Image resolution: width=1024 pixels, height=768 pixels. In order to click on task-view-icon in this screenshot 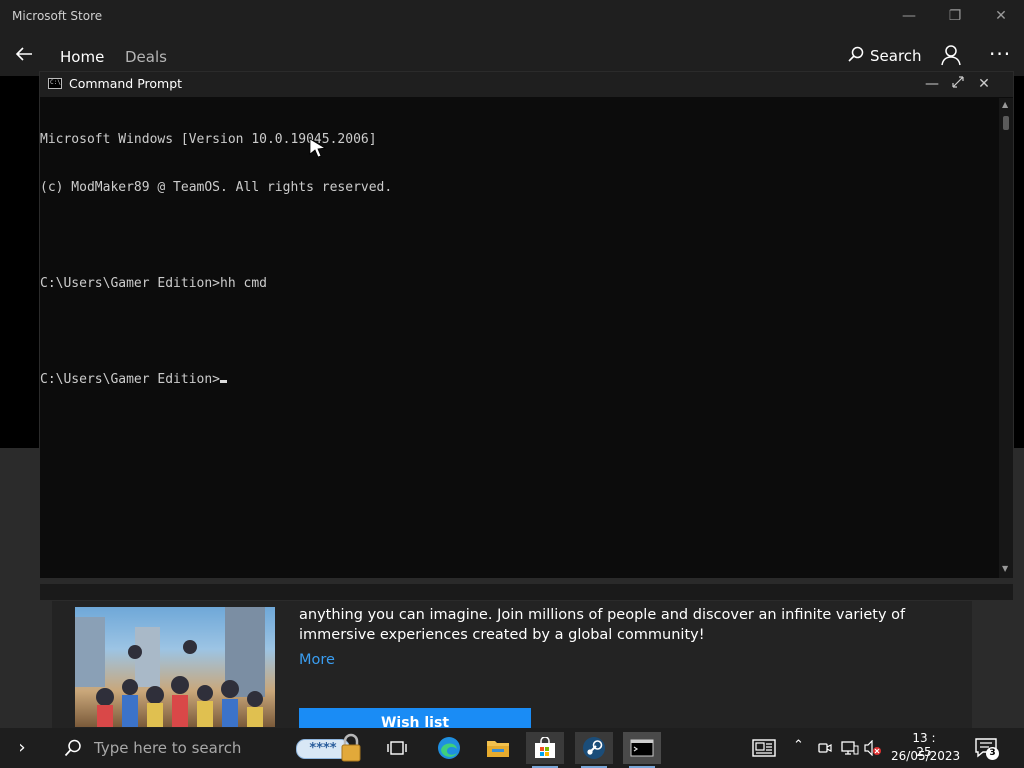, I will do `click(397, 748)`.